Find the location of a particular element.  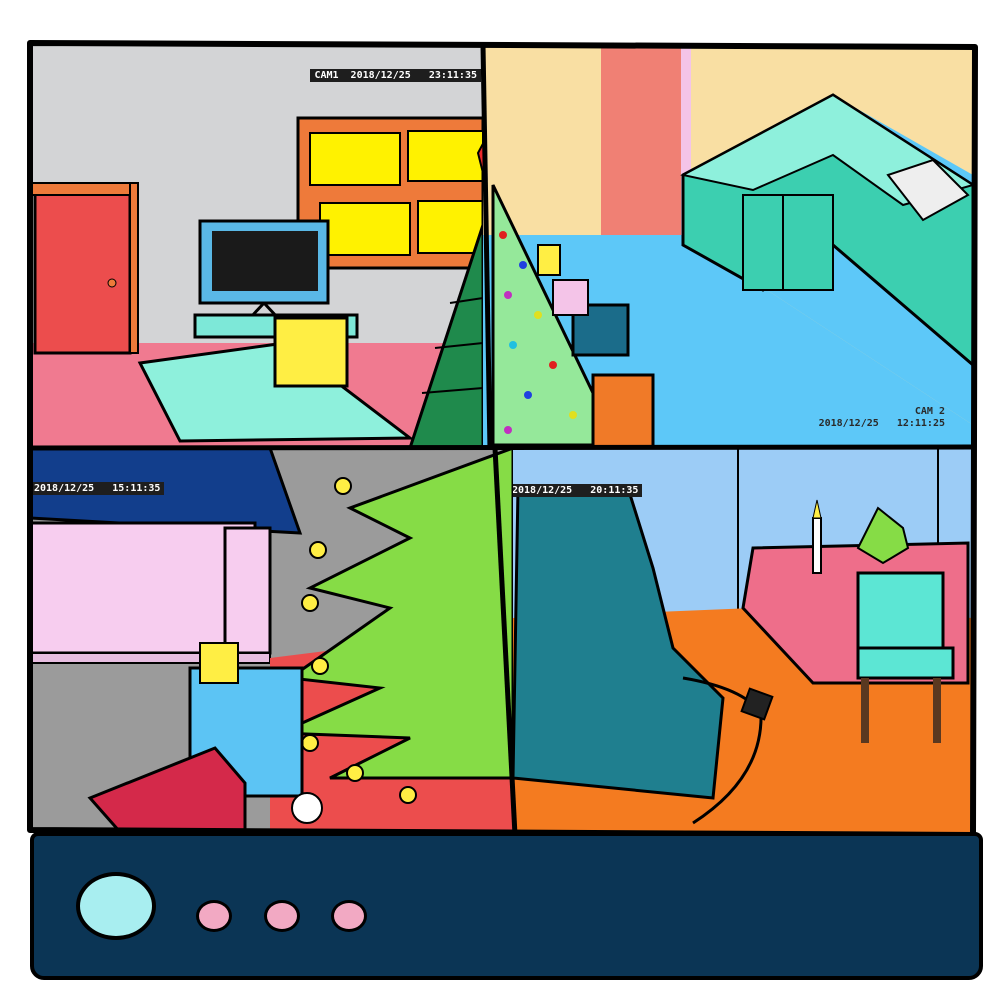

control-panel is located at coordinates (506, 906).